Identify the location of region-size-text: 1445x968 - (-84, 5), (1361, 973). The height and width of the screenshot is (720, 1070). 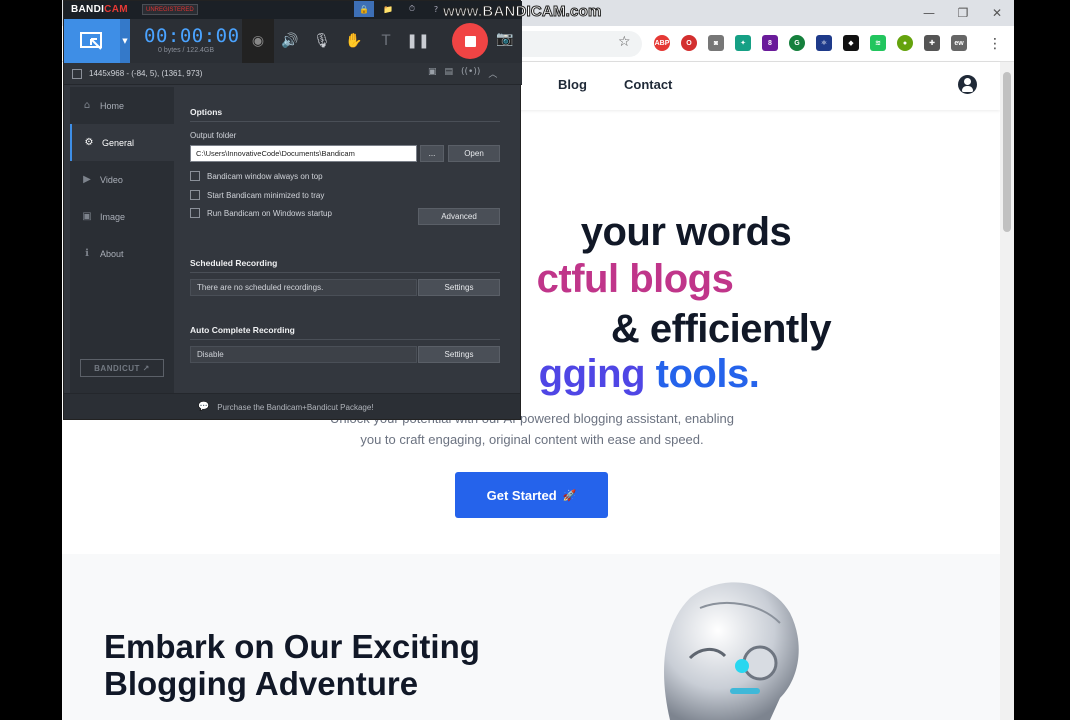
(146, 73).